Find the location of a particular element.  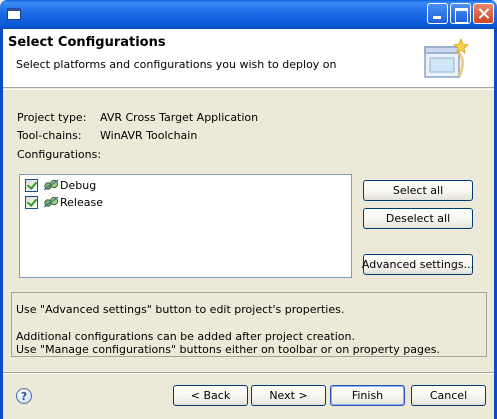

cancel-button: Cancel is located at coordinates (448, 395).